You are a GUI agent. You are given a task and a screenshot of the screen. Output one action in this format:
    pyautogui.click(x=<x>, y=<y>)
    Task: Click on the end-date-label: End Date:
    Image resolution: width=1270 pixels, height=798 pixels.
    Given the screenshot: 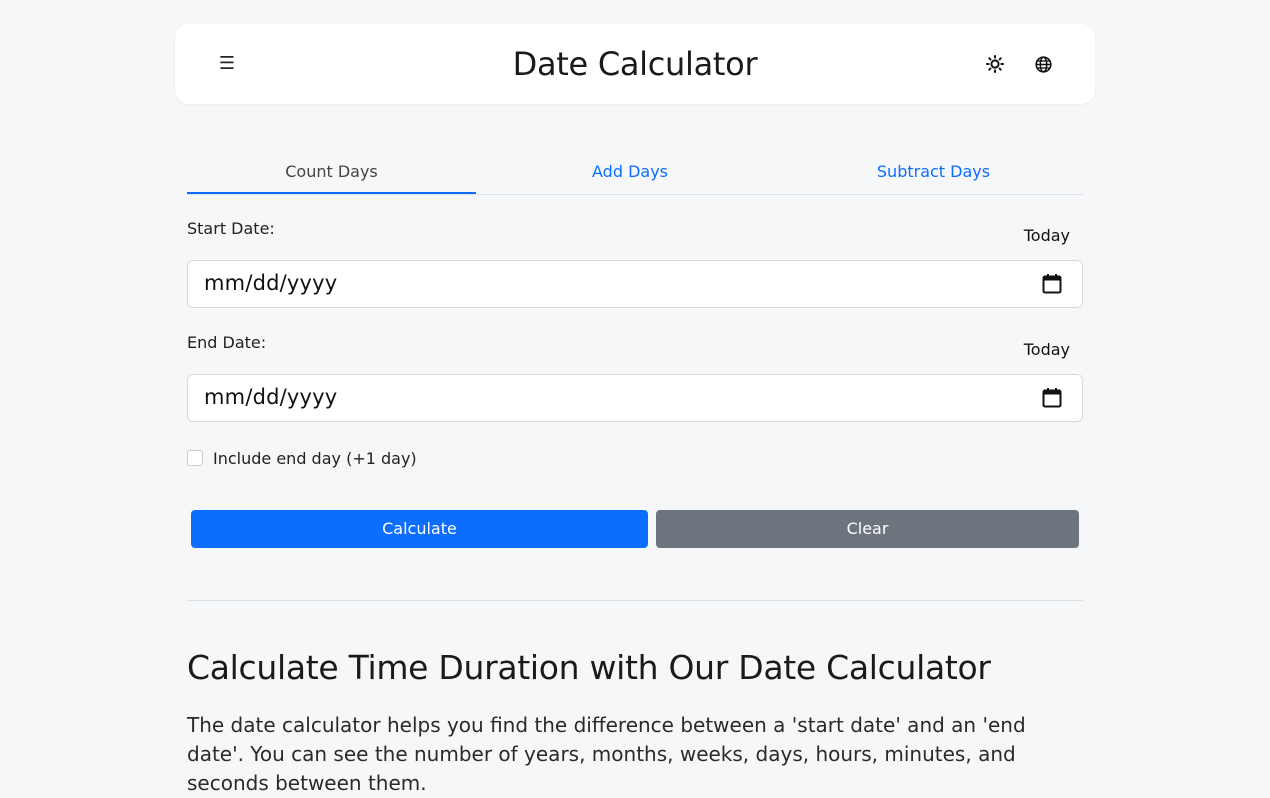 What is the action you would take?
    pyautogui.click(x=227, y=342)
    